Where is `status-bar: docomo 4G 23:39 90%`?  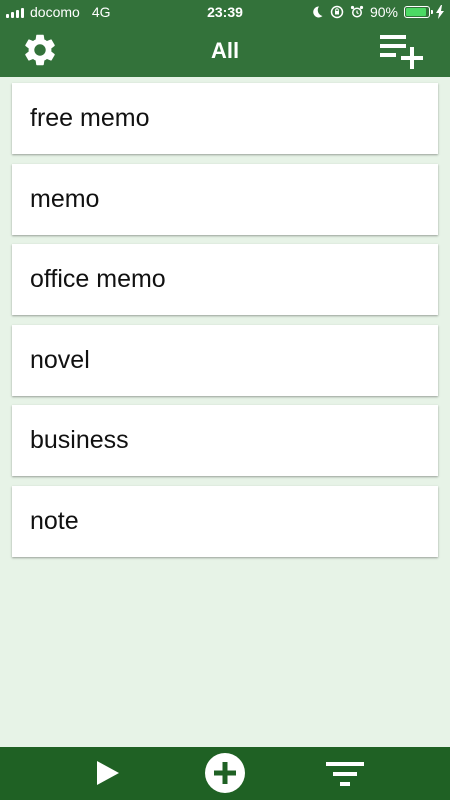
status-bar: docomo 4G 23:39 90% is located at coordinates (225, 12).